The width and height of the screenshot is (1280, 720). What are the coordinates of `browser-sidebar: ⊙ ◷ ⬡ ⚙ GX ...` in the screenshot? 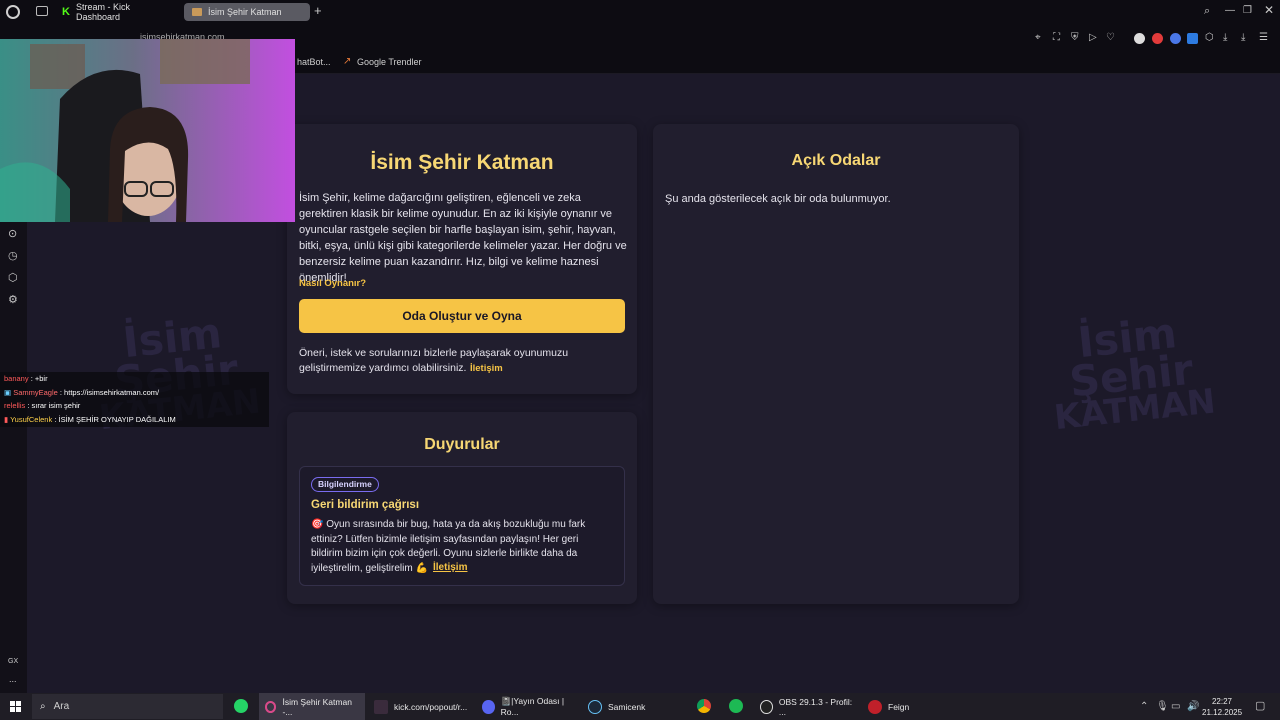 It's located at (13, 457).